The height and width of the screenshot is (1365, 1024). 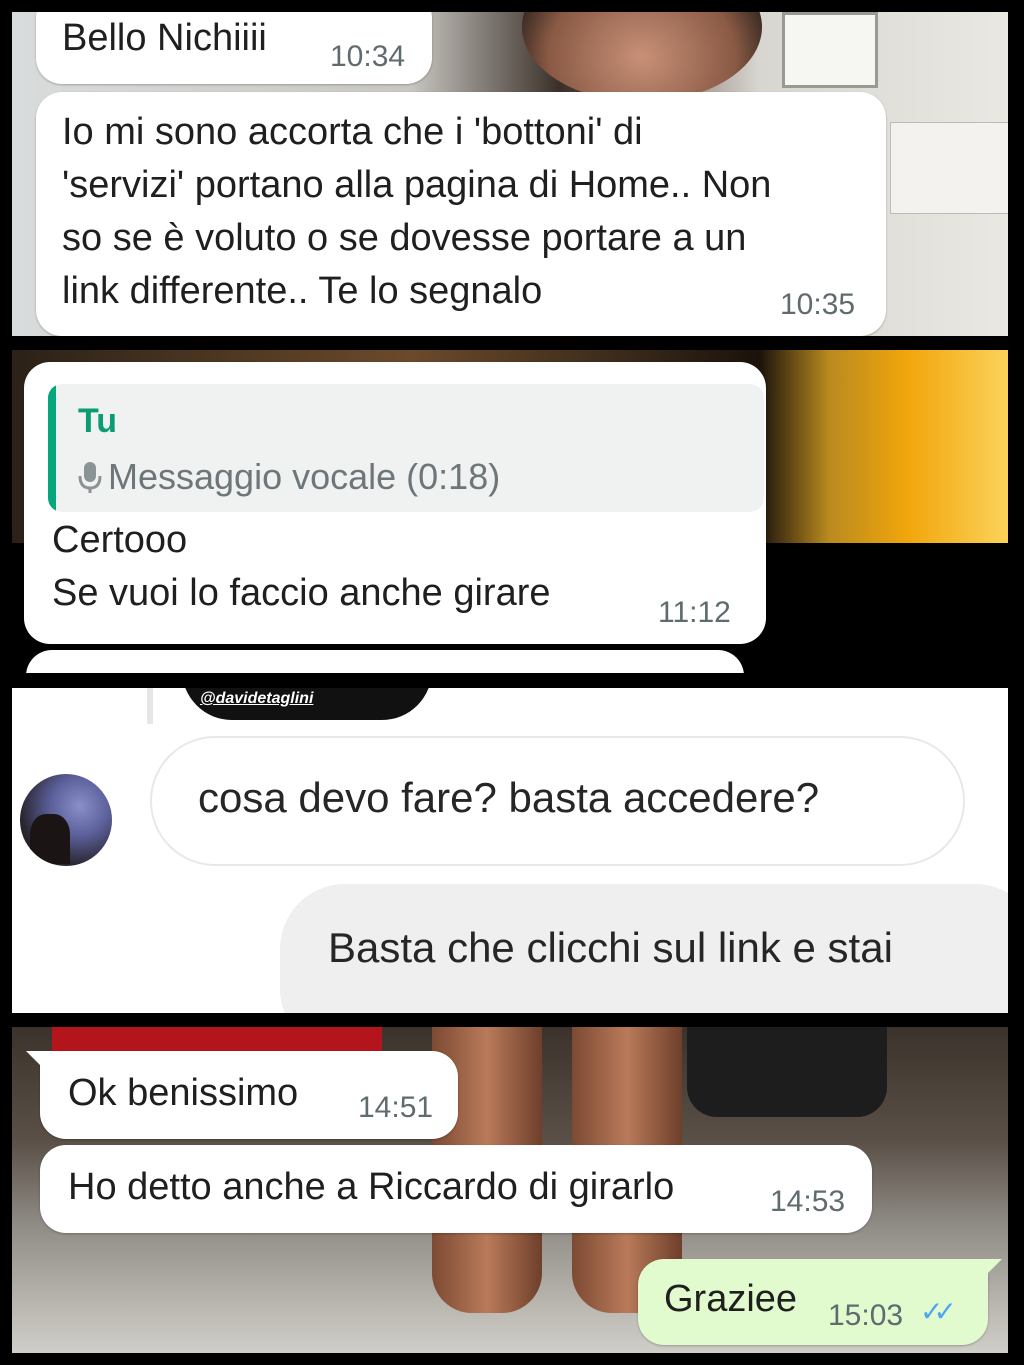 What do you see at coordinates (396, 1107) in the screenshot?
I see `message-time: 14:51` at bounding box center [396, 1107].